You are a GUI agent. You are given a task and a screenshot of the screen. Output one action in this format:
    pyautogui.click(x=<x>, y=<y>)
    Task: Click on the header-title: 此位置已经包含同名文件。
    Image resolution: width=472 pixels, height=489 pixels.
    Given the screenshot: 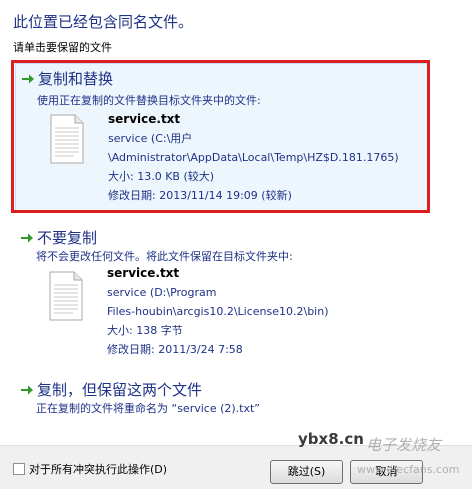 What is the action you would take?
    pyautogui.click(x=103, y=22)
    